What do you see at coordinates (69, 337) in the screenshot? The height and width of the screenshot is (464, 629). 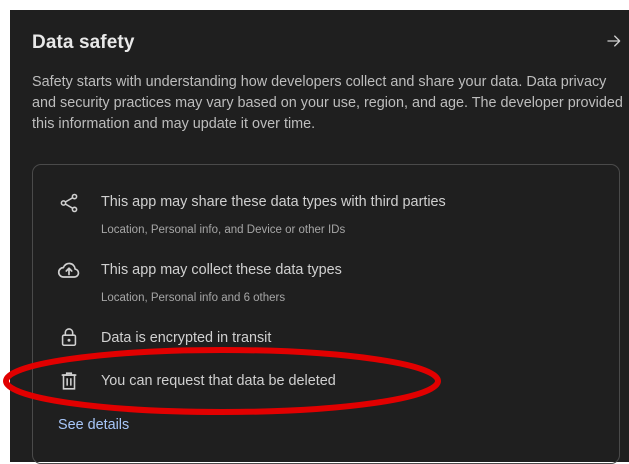 I see `lock-icon` at bounding box center [69, 337].